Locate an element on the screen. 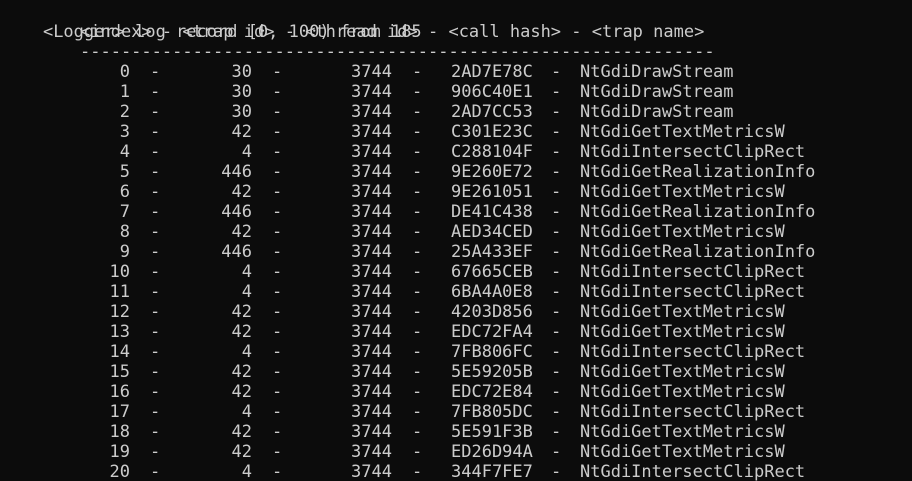  row-index: 3 is located at coordinates (124, 132).